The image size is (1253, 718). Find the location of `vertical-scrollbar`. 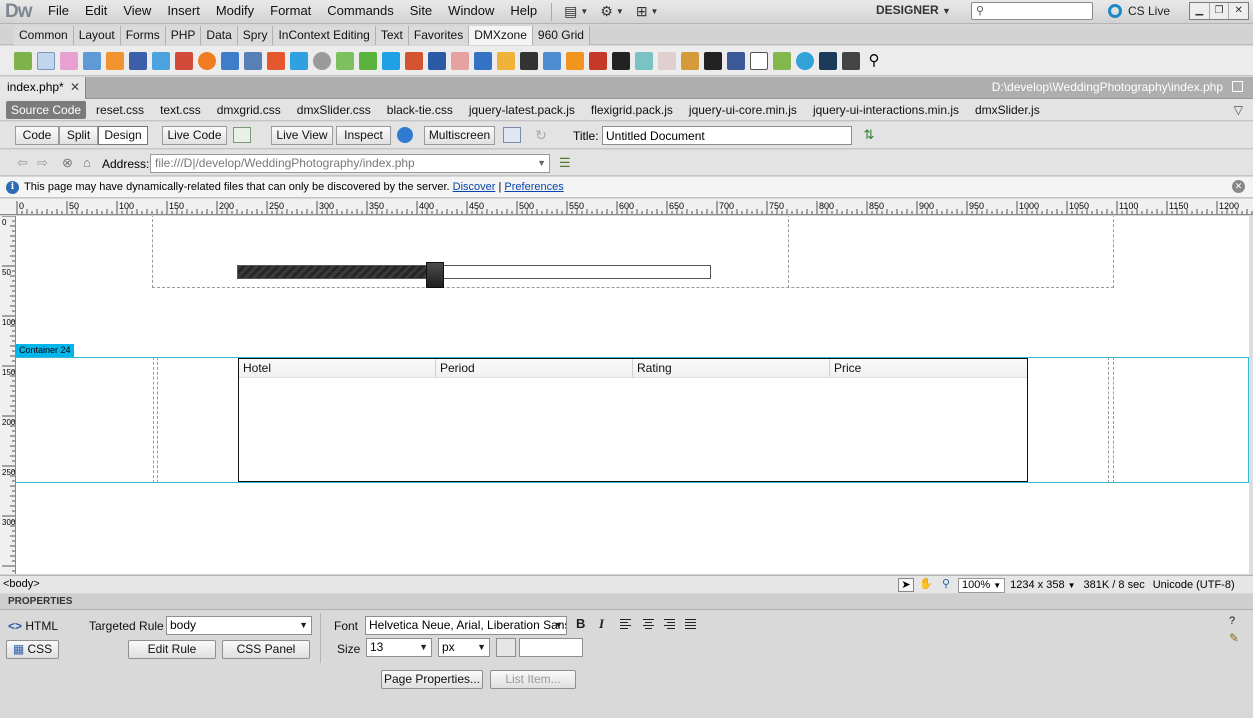

vertical-scrollbar is located at coordinates (1251, 395).